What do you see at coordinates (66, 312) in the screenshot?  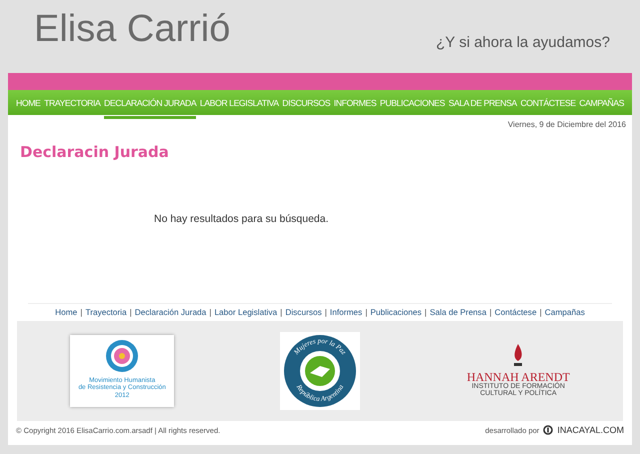 I see `footer-link: Home` at bounding box center [66, 312].